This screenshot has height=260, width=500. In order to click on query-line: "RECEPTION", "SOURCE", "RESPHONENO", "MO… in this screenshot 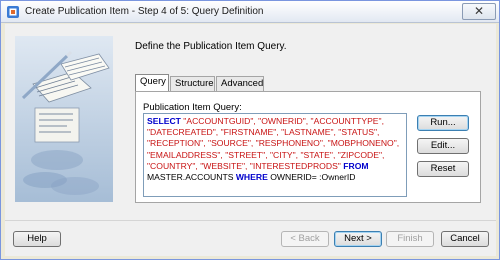, I will do `click(275, 143)`.